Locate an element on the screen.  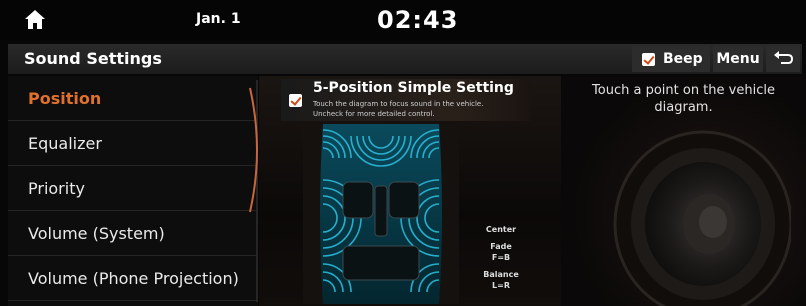
beep-label: Beep is located at coordinates (683, 59).